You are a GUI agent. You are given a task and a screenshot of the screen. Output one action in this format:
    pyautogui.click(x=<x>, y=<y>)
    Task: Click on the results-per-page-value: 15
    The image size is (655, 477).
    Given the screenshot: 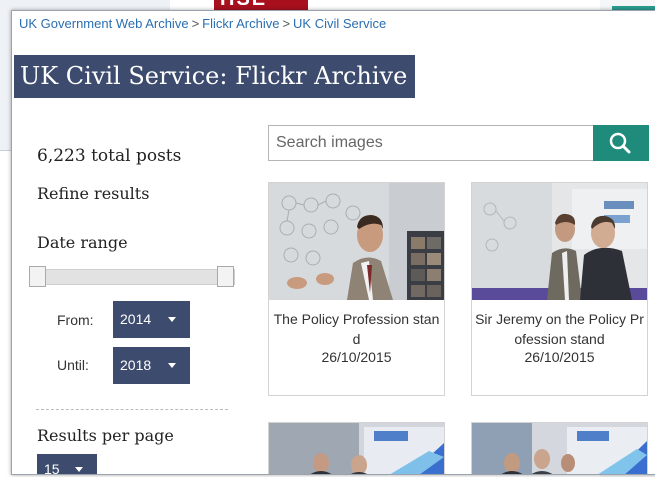 What is the action you would take?
    pyautogui.click(x=52, y=468)
    